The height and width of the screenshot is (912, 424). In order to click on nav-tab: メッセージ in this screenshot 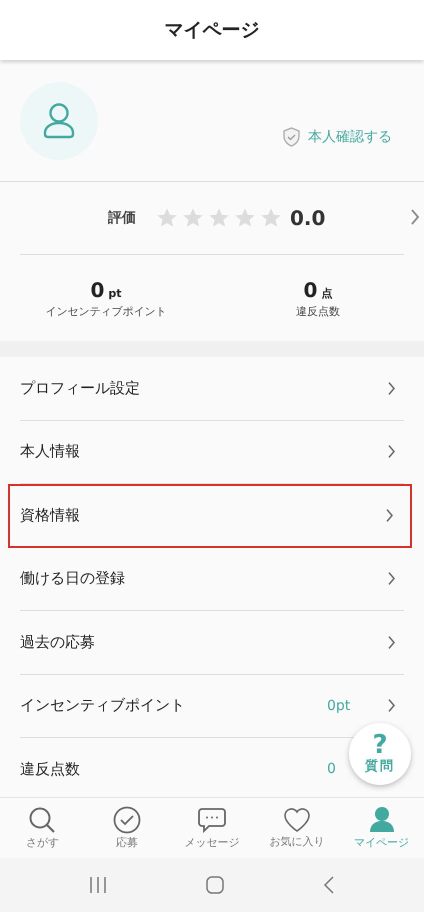, I will do `click(212, 828)`.